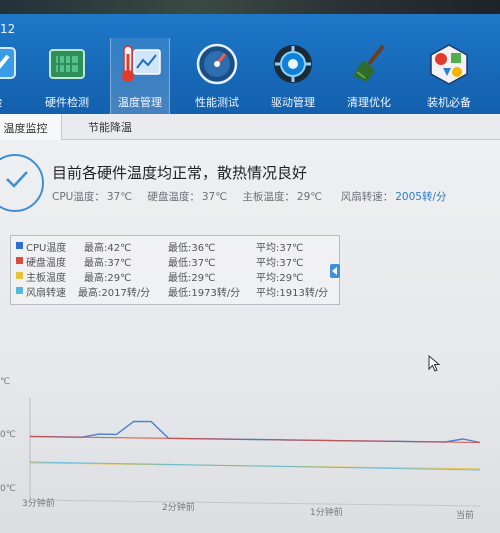  I want to click on nav-item-check: 检, so click(14, 76).